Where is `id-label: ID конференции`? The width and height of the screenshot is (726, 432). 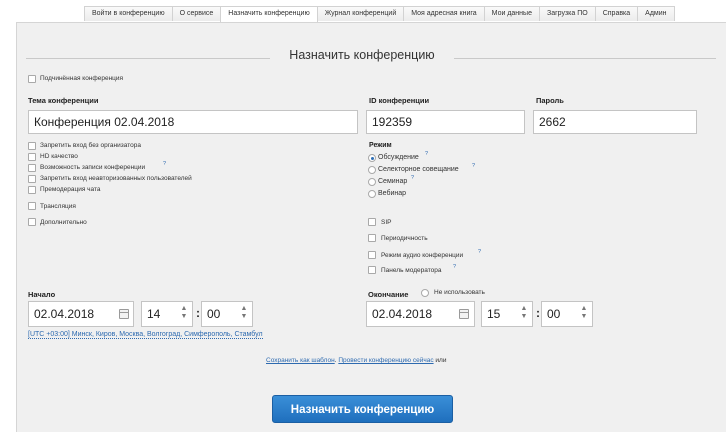
id-label: ID конференции is located at coordinates (399, 100).